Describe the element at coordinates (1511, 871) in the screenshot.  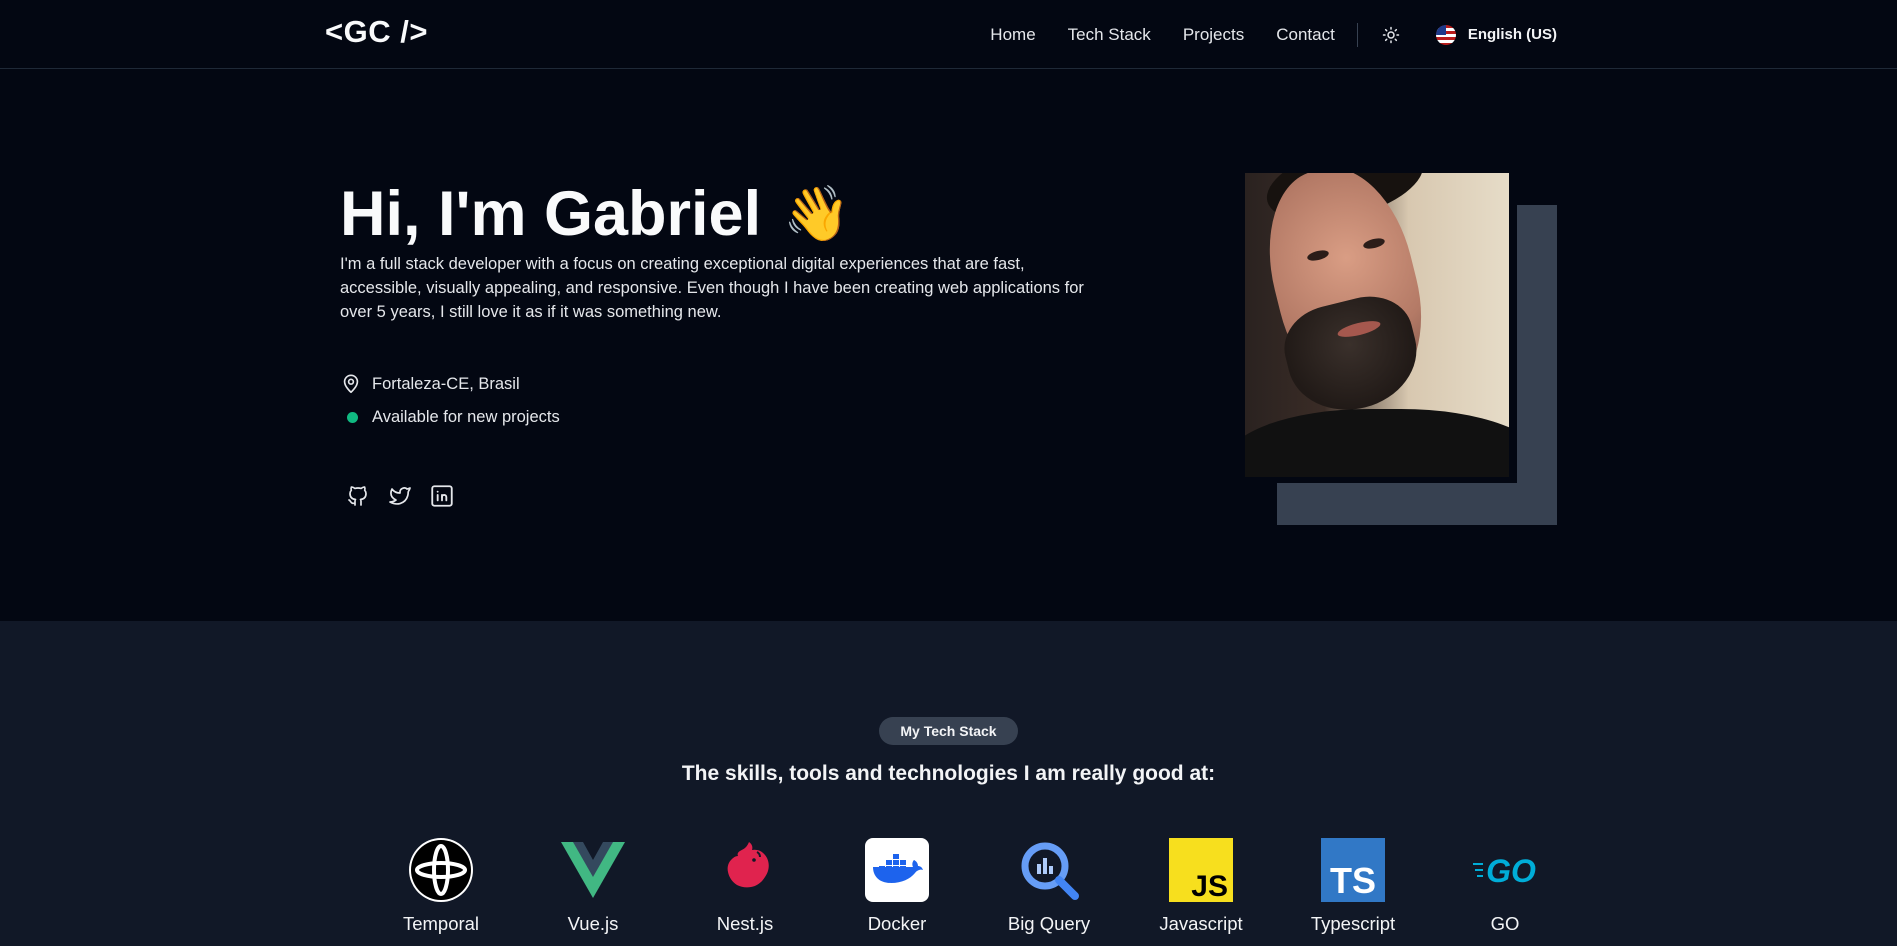
I see `svg-text: GO` at that location.